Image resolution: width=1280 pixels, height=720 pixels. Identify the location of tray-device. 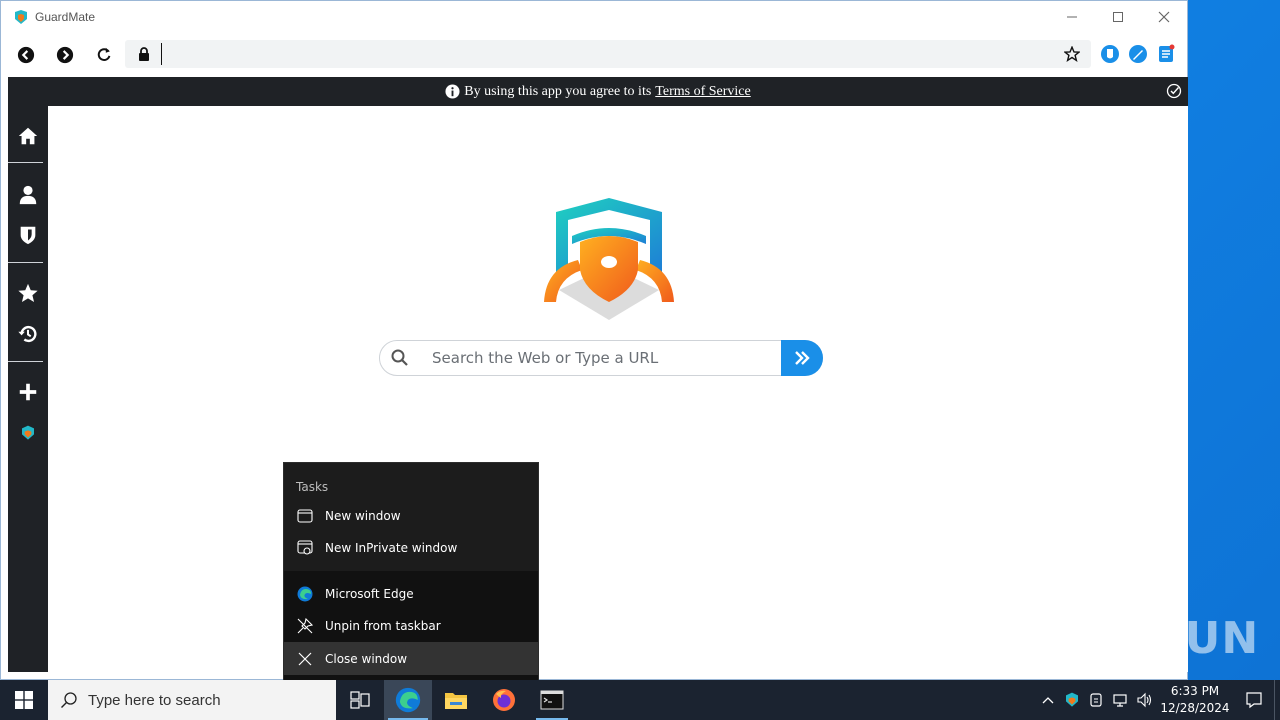
(1096, 700).